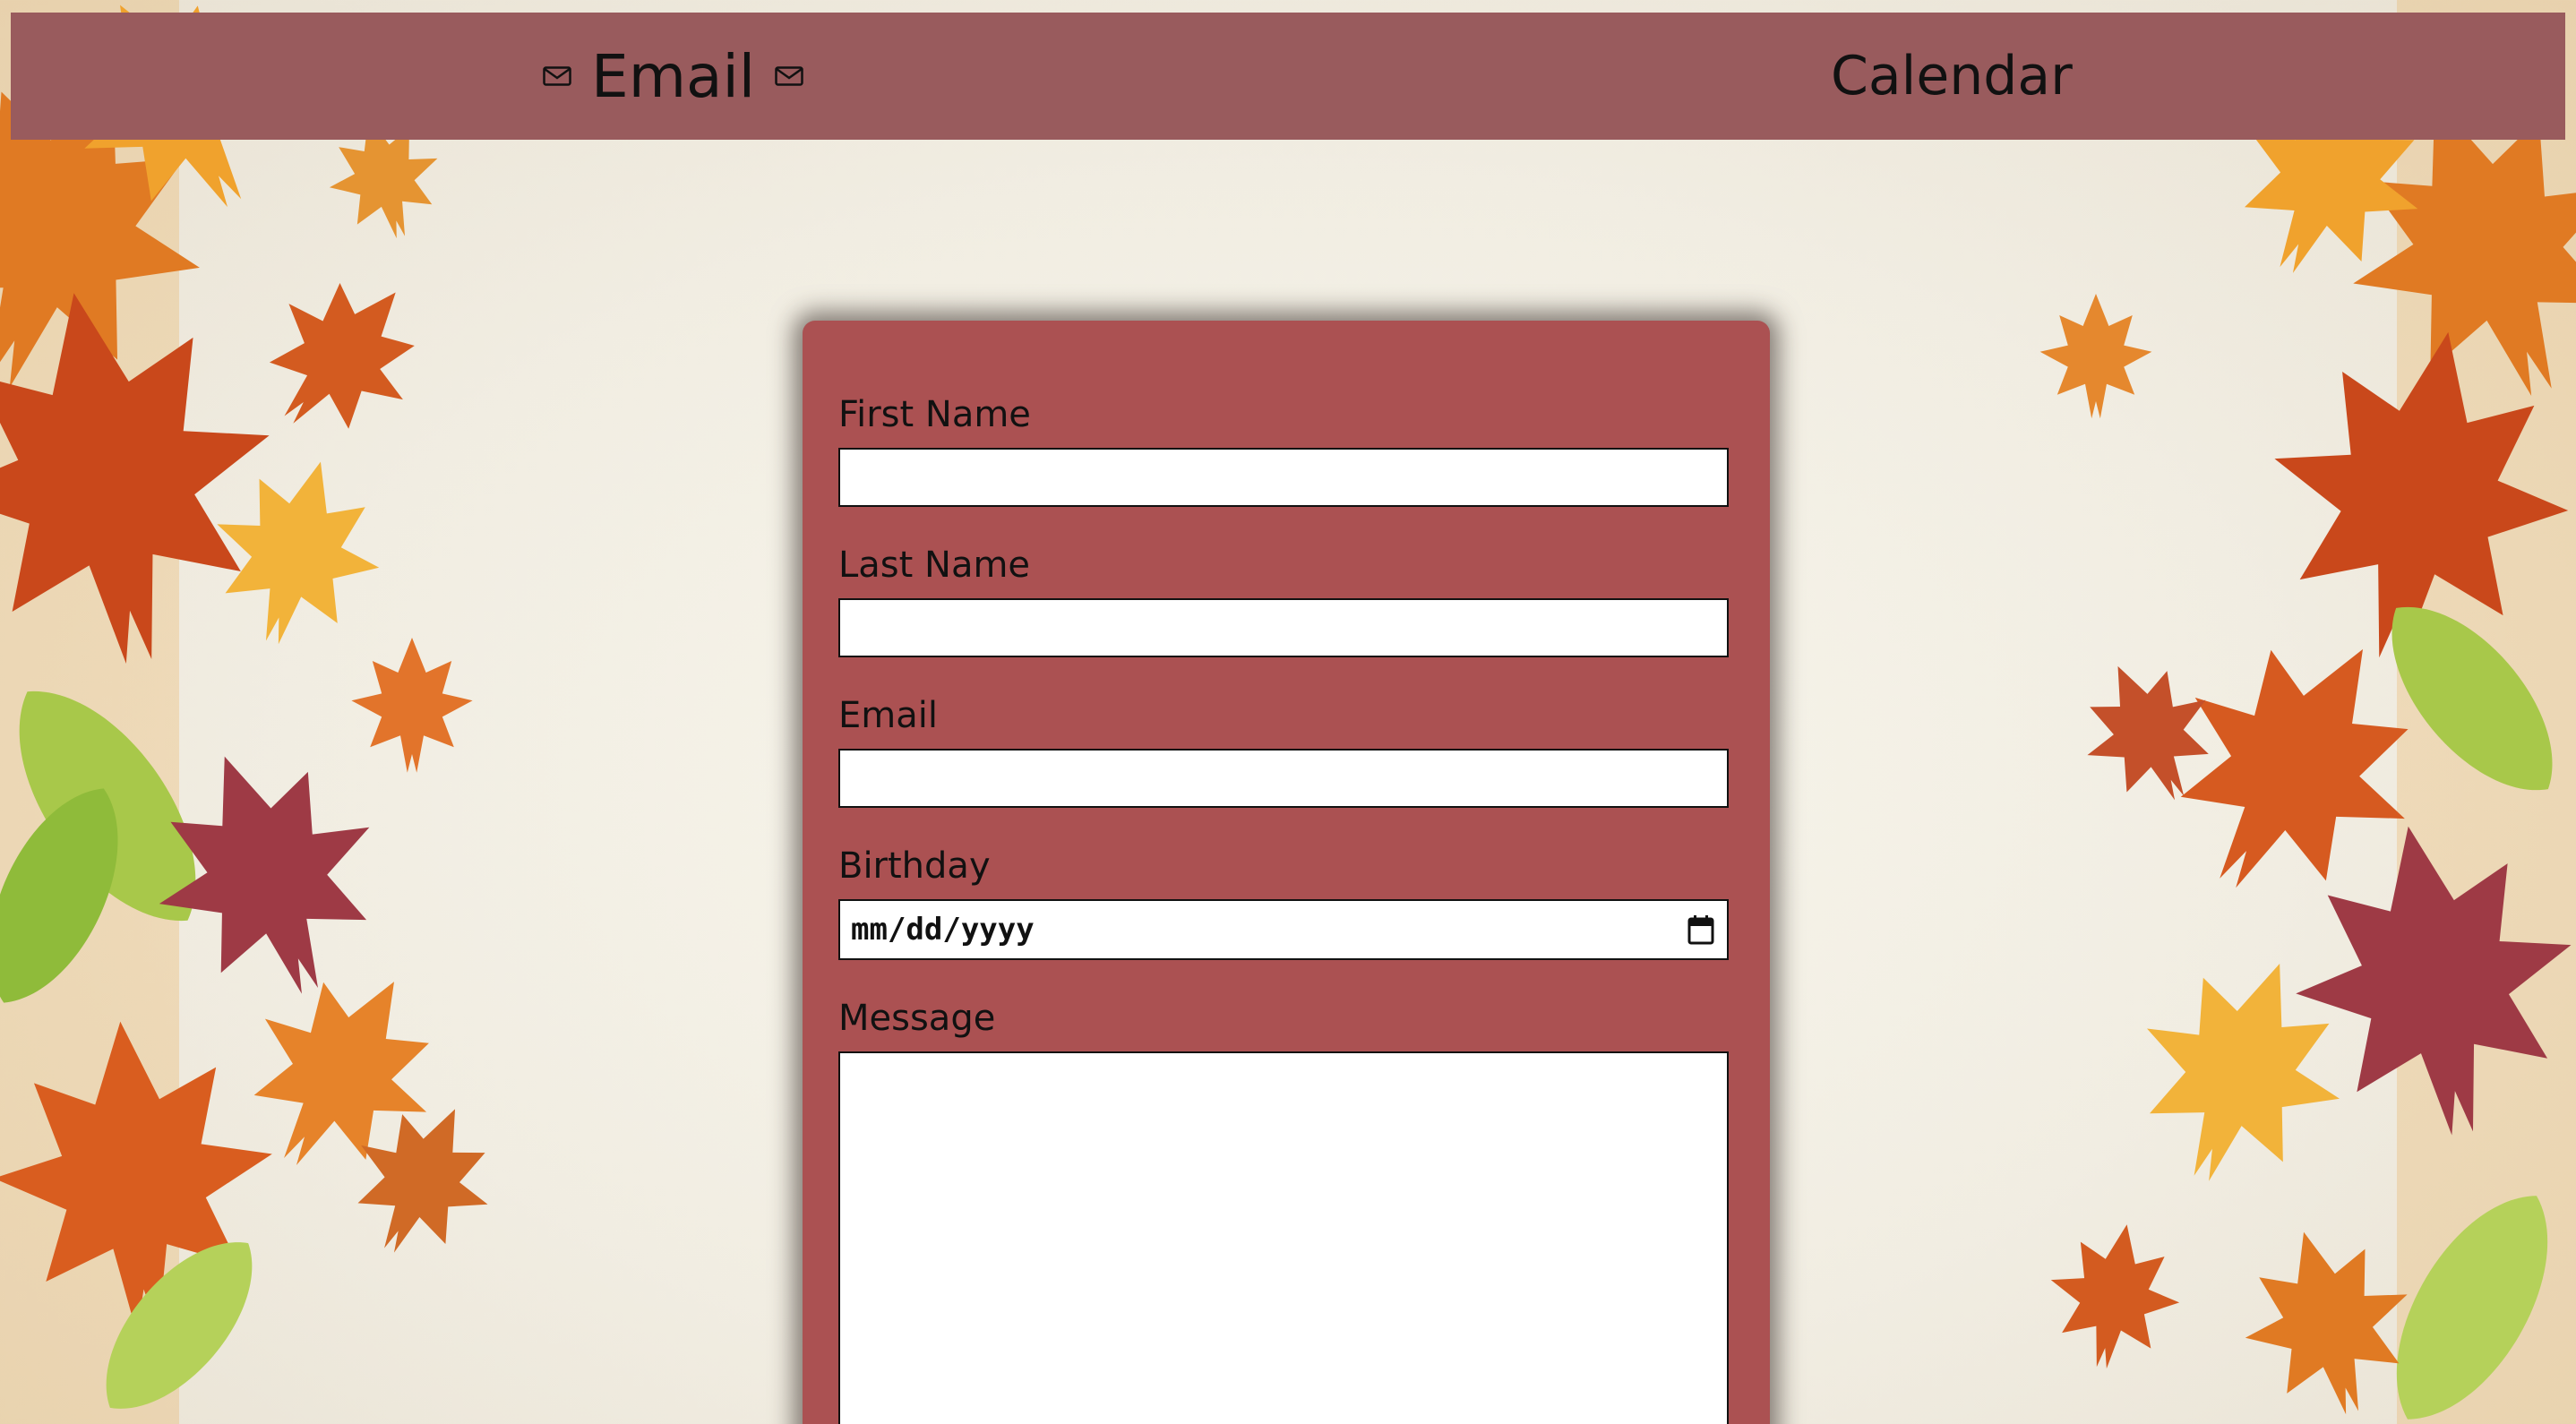 The height and width of the screenshot is (1424, 2576). Describe the element at coordinates (1283, 1237) in the screenshot. I see `message-textarea` at that location.